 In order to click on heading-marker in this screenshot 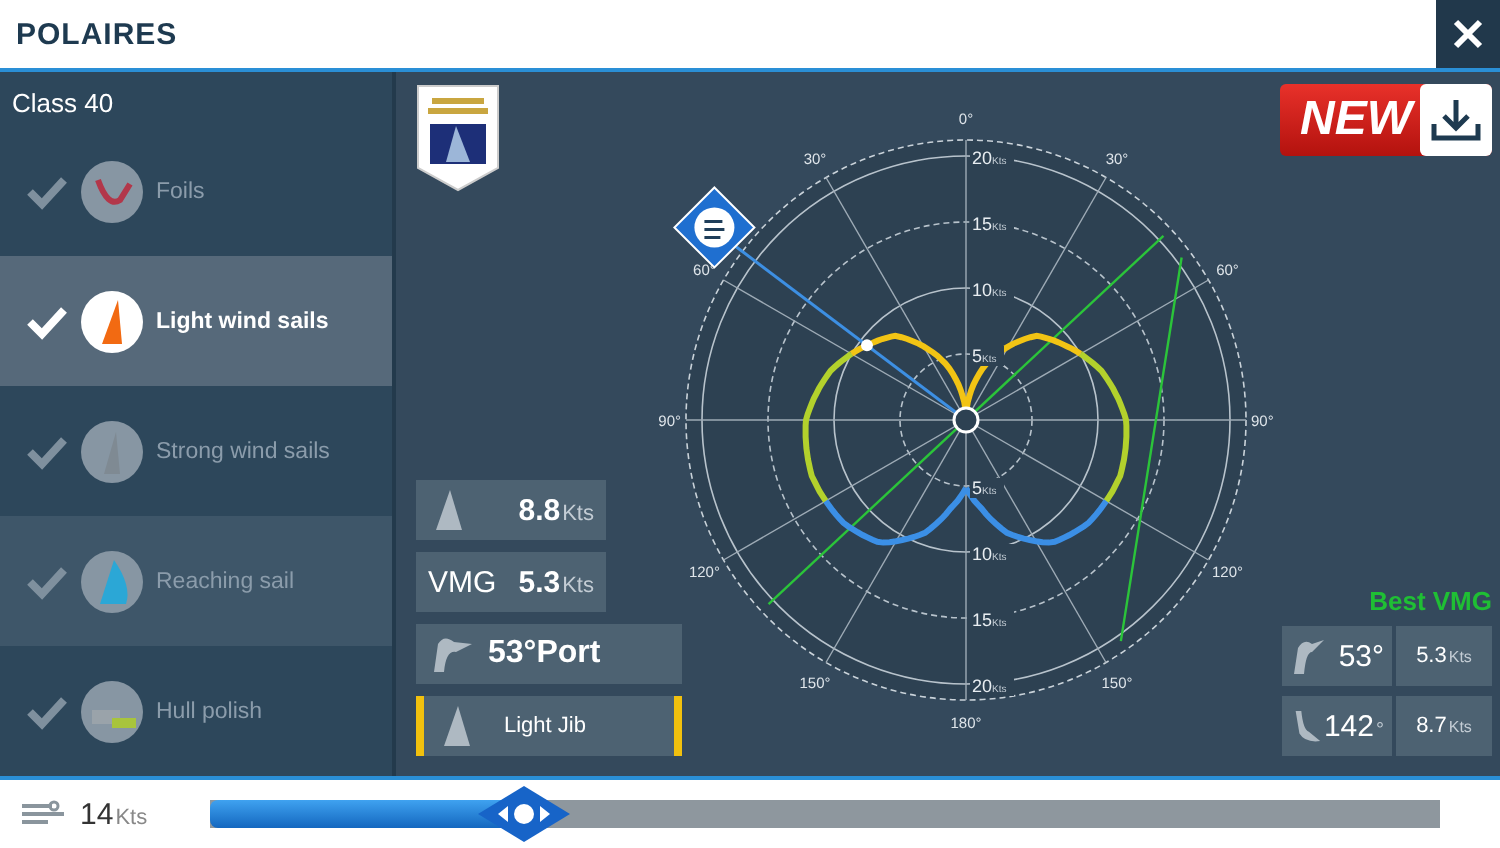, I will do `click(866, 345)`.